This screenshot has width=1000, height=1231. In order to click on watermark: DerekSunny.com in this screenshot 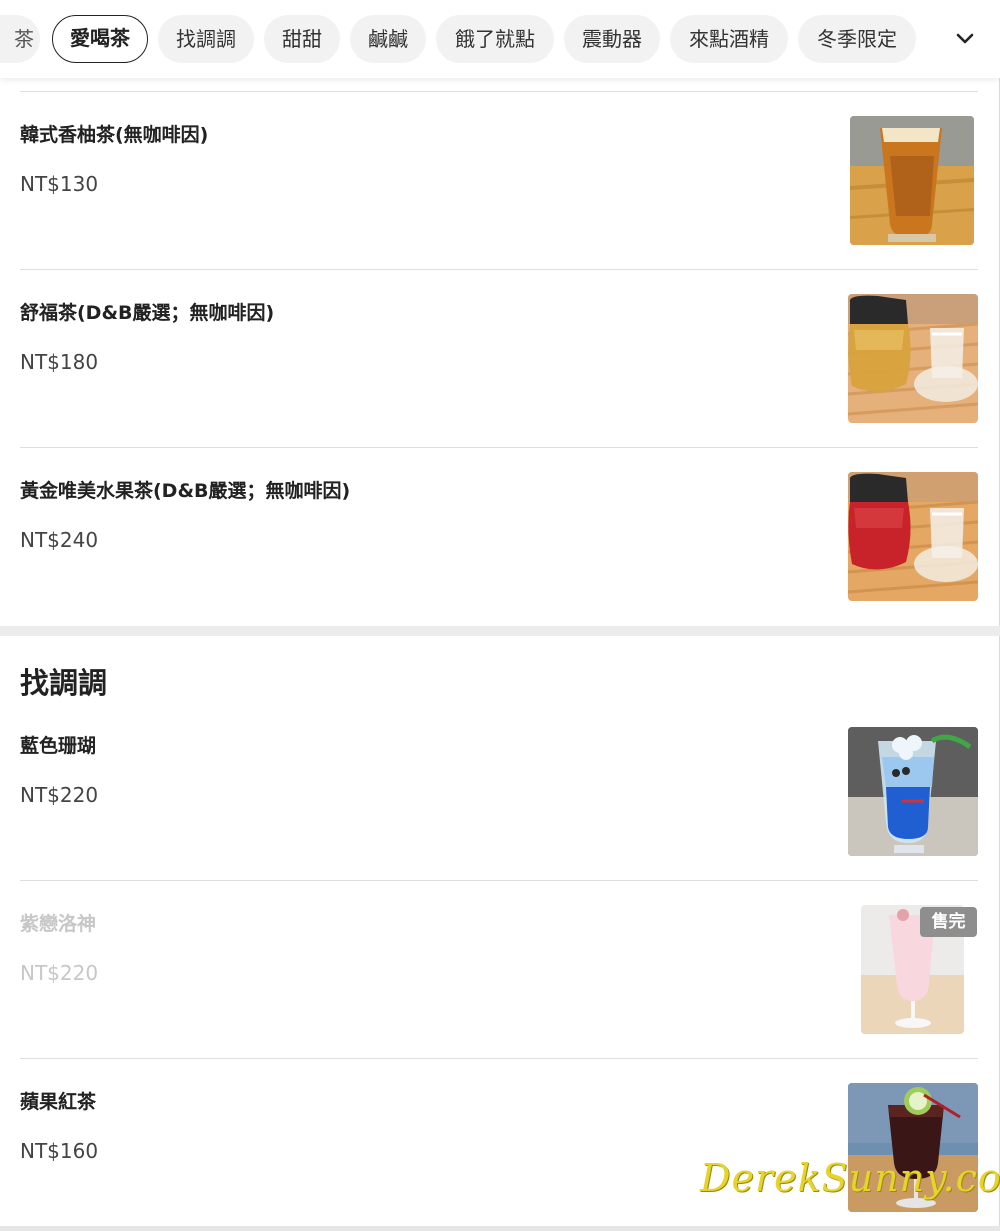, I will do `click(850, 1178)`.